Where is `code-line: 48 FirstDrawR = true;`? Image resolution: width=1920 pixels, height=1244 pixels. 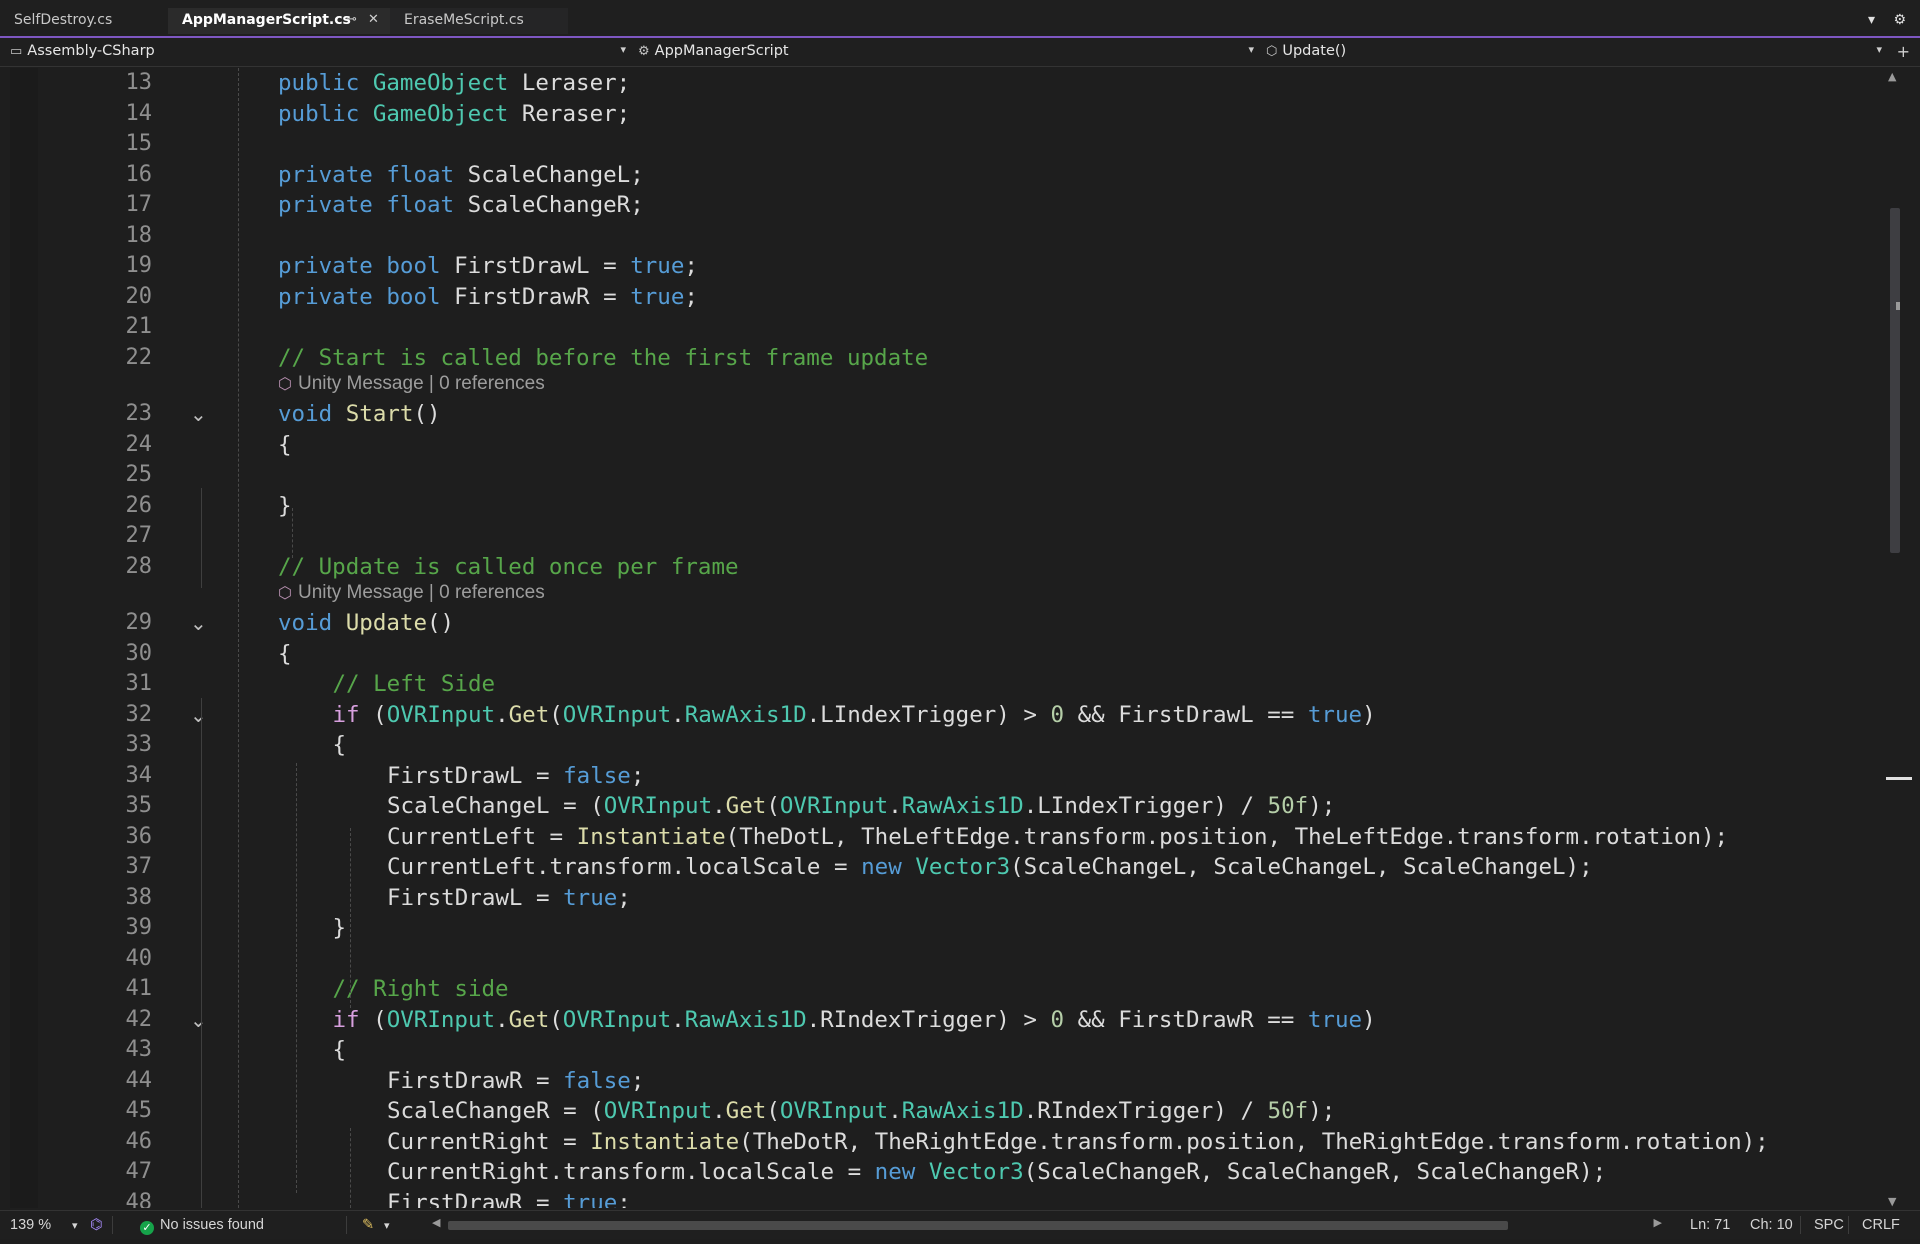
code-line: 48 FirstDrawR = true; is located at coordinates (940, 1198).